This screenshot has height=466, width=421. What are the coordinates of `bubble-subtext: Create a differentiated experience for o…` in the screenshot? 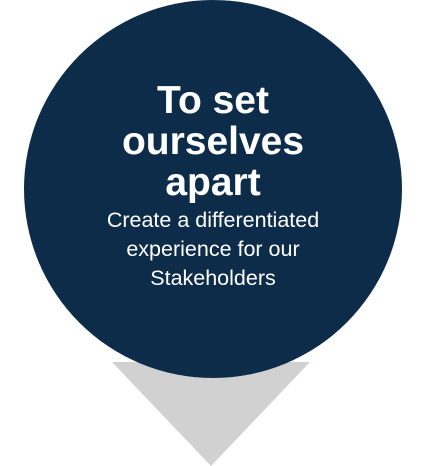 It's located at (213, 249).